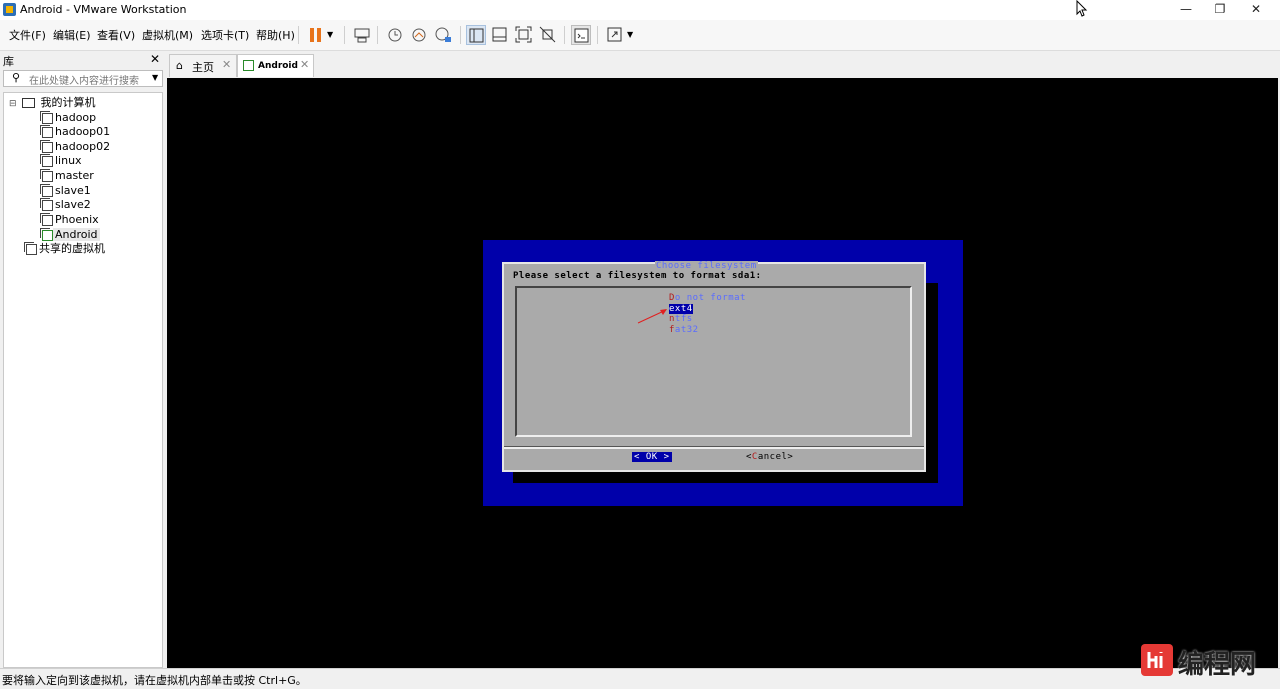  What do you see at coordinates (179, 65) in the screenshot?
I see `home-icon: ⌂` at bounding box center [179, 65].